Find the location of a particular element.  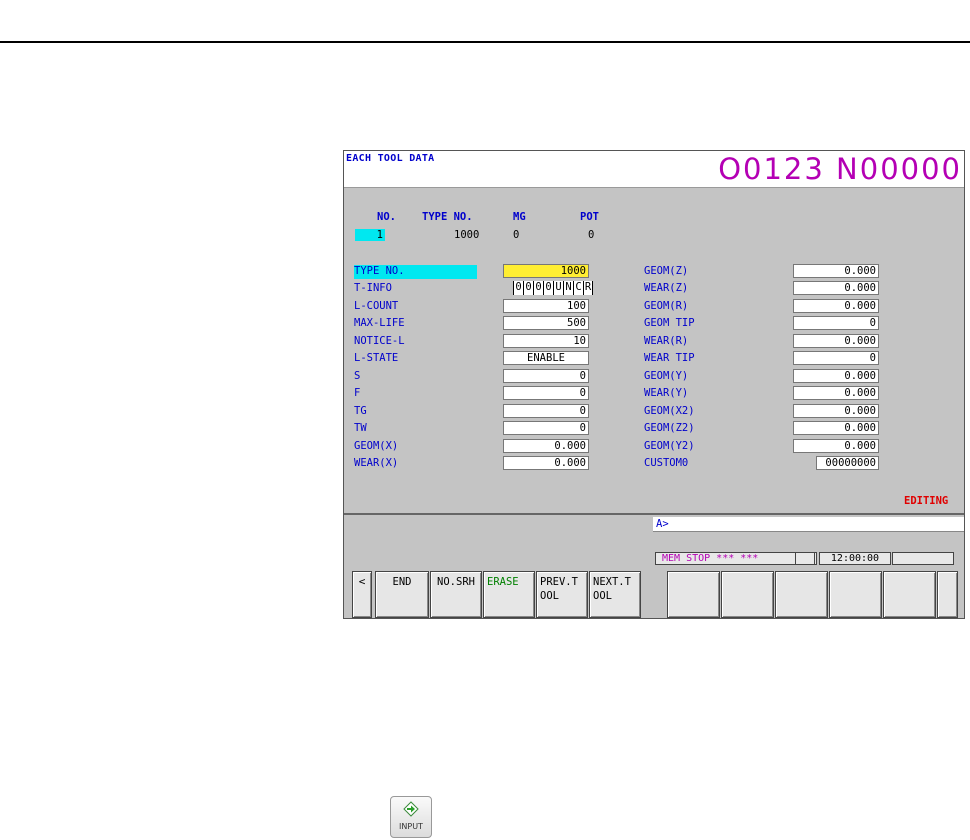

param-label-wear-r: WEAR(R) is located at coordinates (666, 341).